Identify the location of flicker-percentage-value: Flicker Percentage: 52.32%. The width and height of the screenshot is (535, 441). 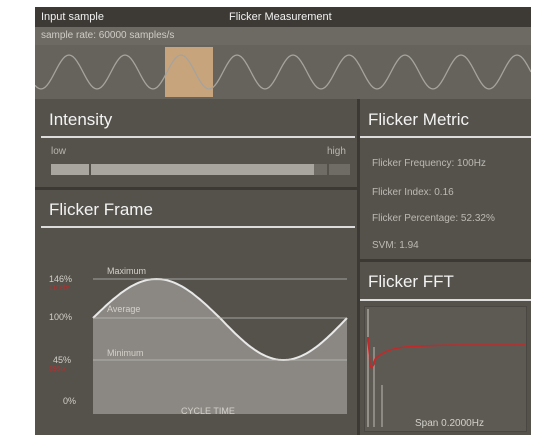
(433, 218).